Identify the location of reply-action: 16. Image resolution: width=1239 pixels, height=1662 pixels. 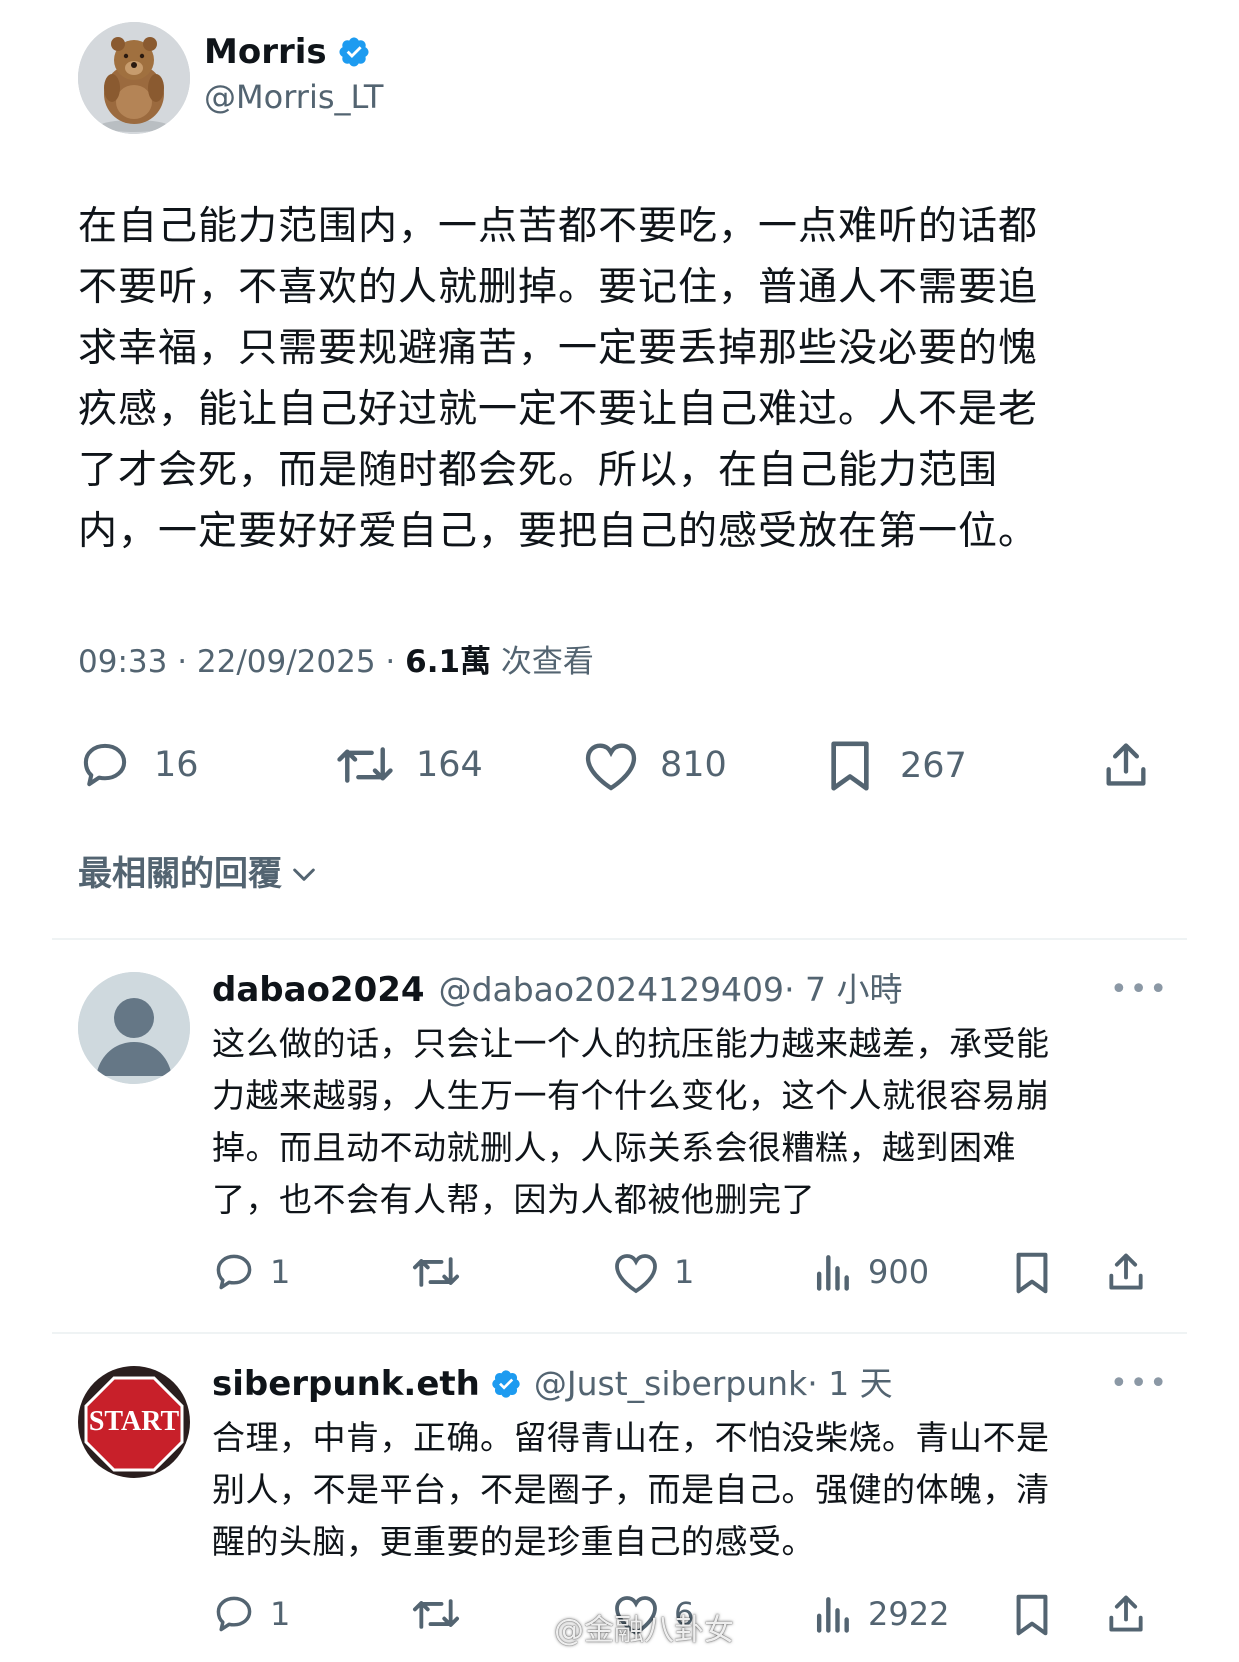
(138, 765).